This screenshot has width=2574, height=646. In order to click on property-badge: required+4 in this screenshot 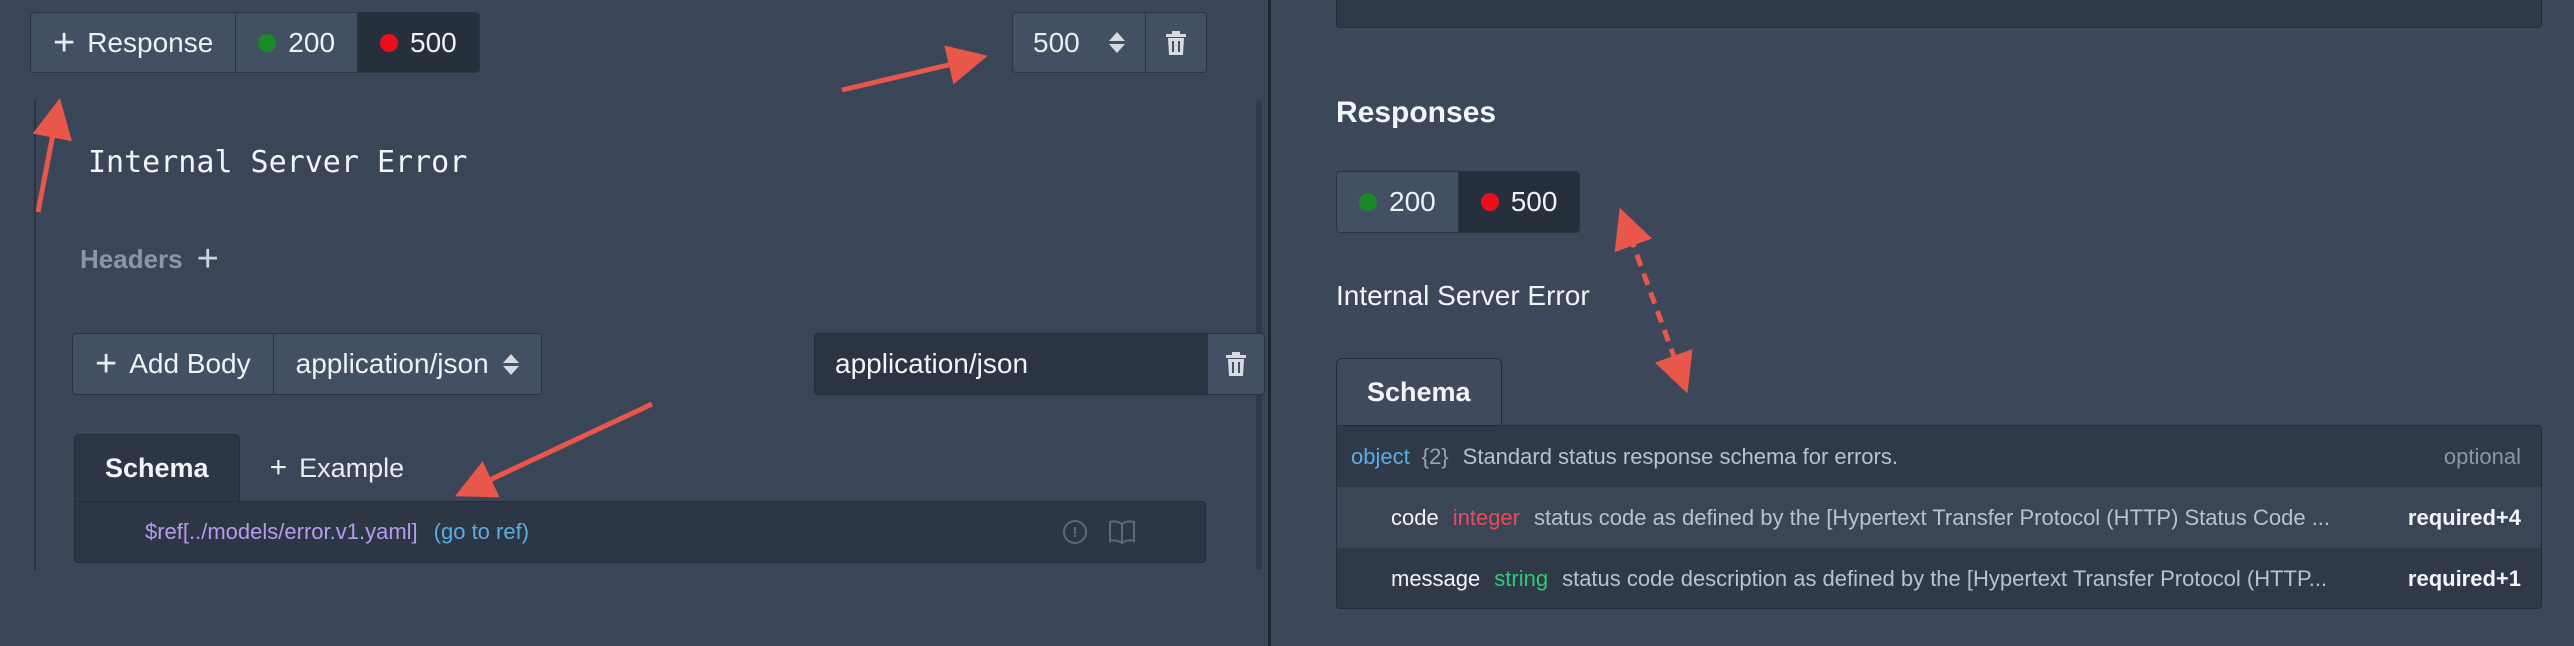, I will do `click(2464, 517)`.